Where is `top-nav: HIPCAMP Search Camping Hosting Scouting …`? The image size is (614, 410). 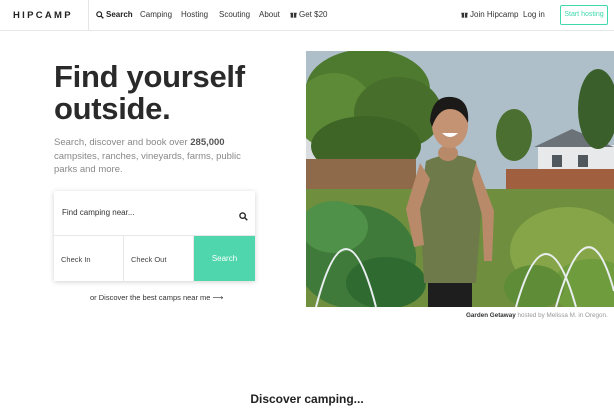
top-nav: HIPCAMP Search Camping Hosting Scouting … is located at coordinates (307, 15).